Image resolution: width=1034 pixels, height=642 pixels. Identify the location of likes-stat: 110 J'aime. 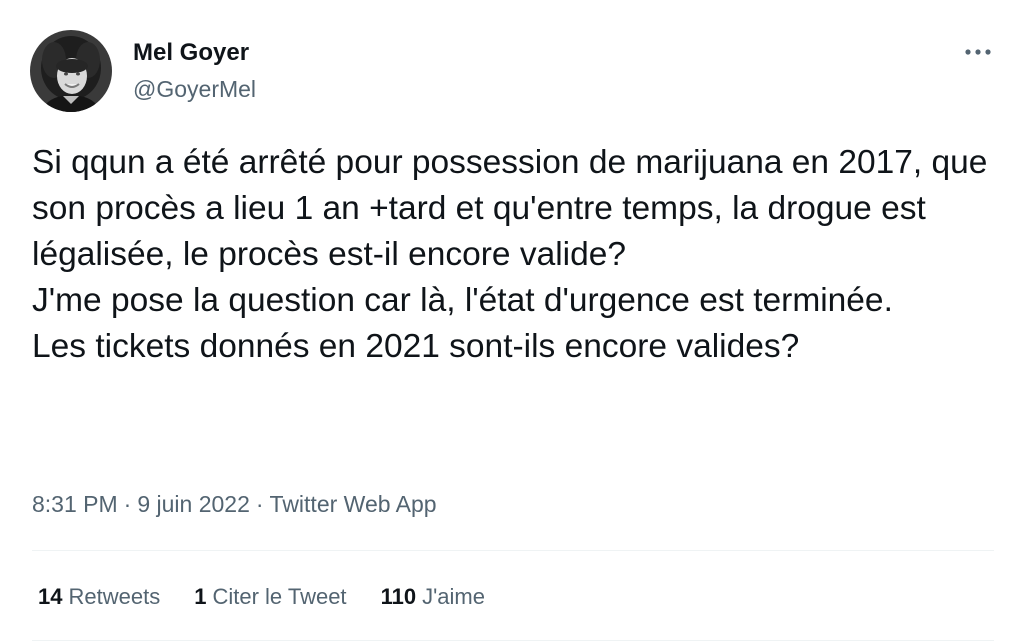
(433, 597).